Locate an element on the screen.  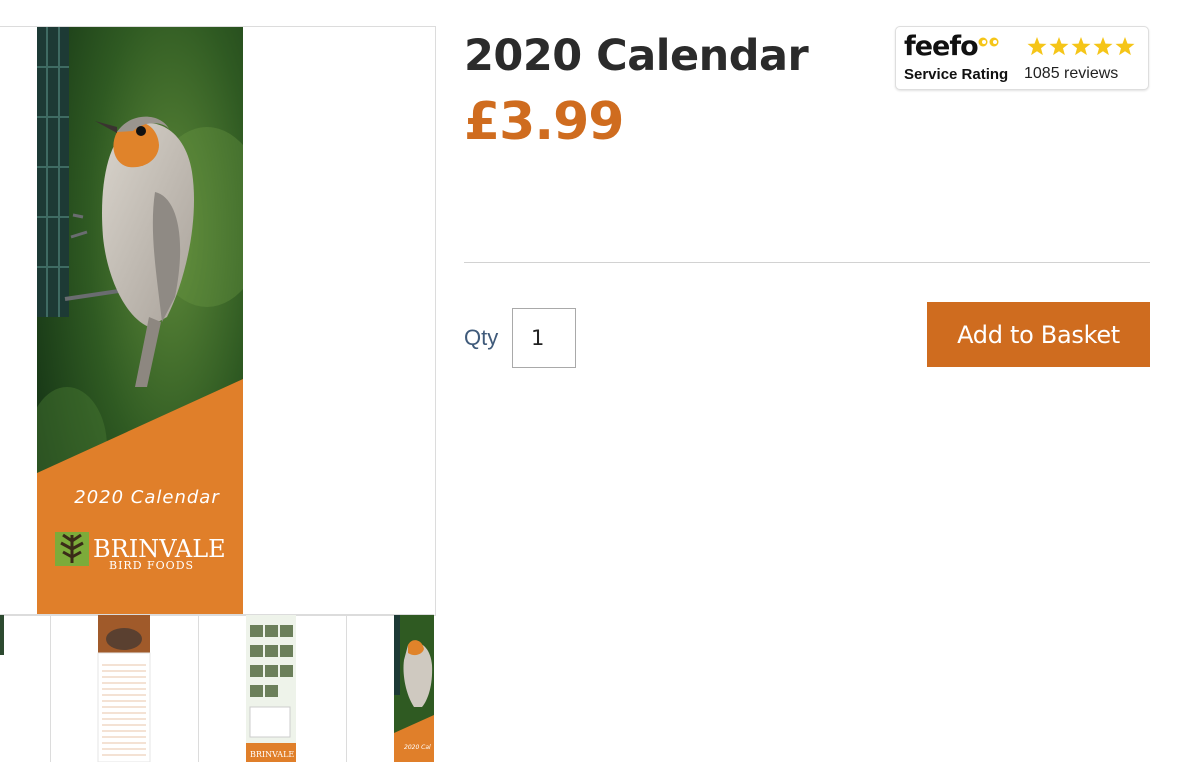
thumbnail-2-image is located at coordinates (124, 688).